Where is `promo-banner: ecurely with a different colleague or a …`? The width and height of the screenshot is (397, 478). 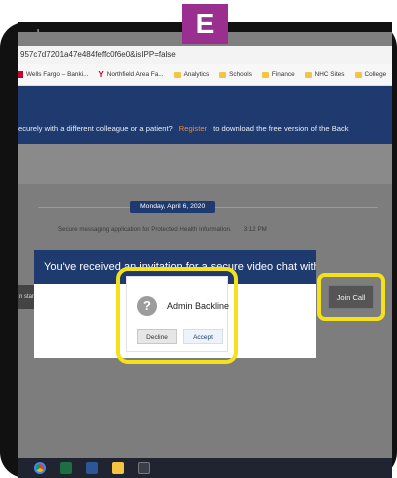 promo-banner: ecurely with a different colleague or a … is located at coordinates (205, 129).